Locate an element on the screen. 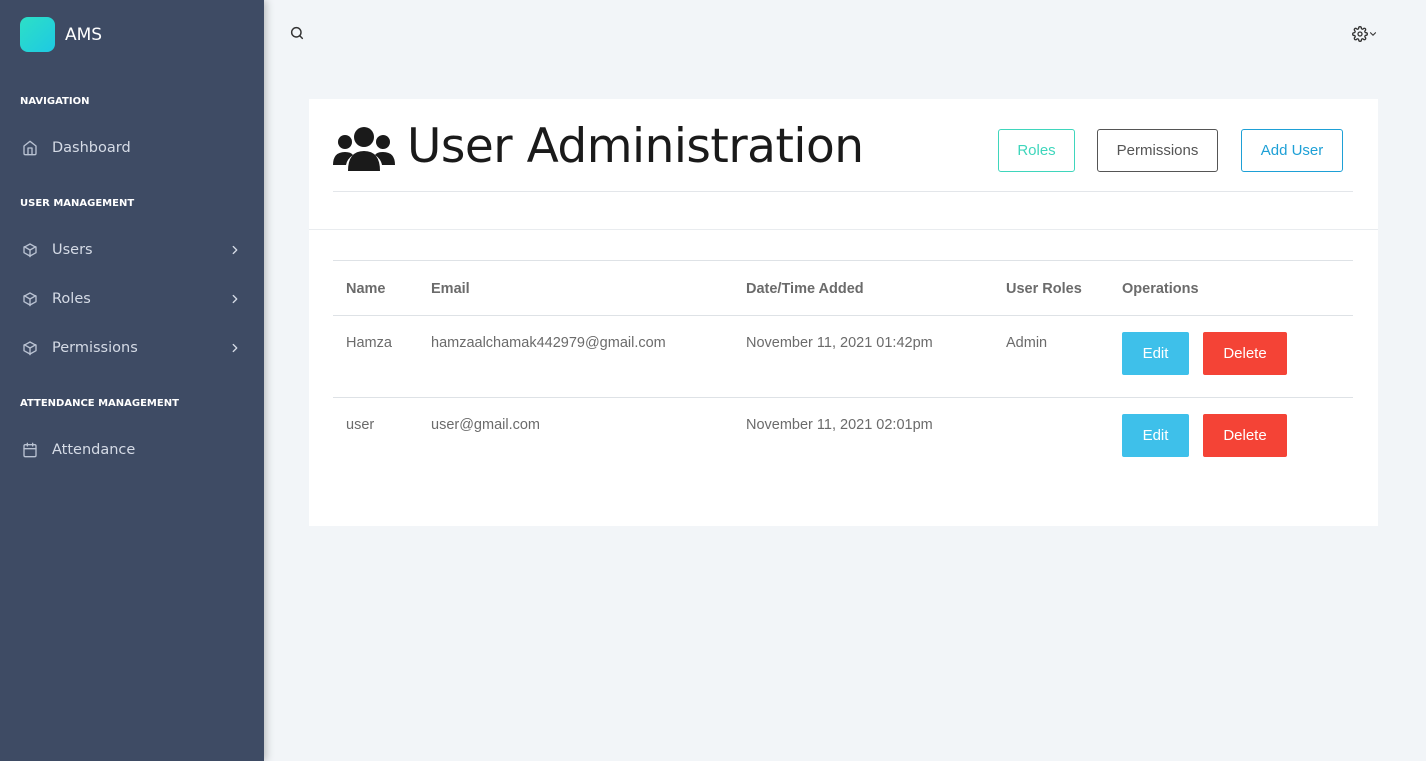 The height and width of the screenshot is (761, 1426). cell-date: November 11, 2021 01:42pm is located at coordinates (839, 343).